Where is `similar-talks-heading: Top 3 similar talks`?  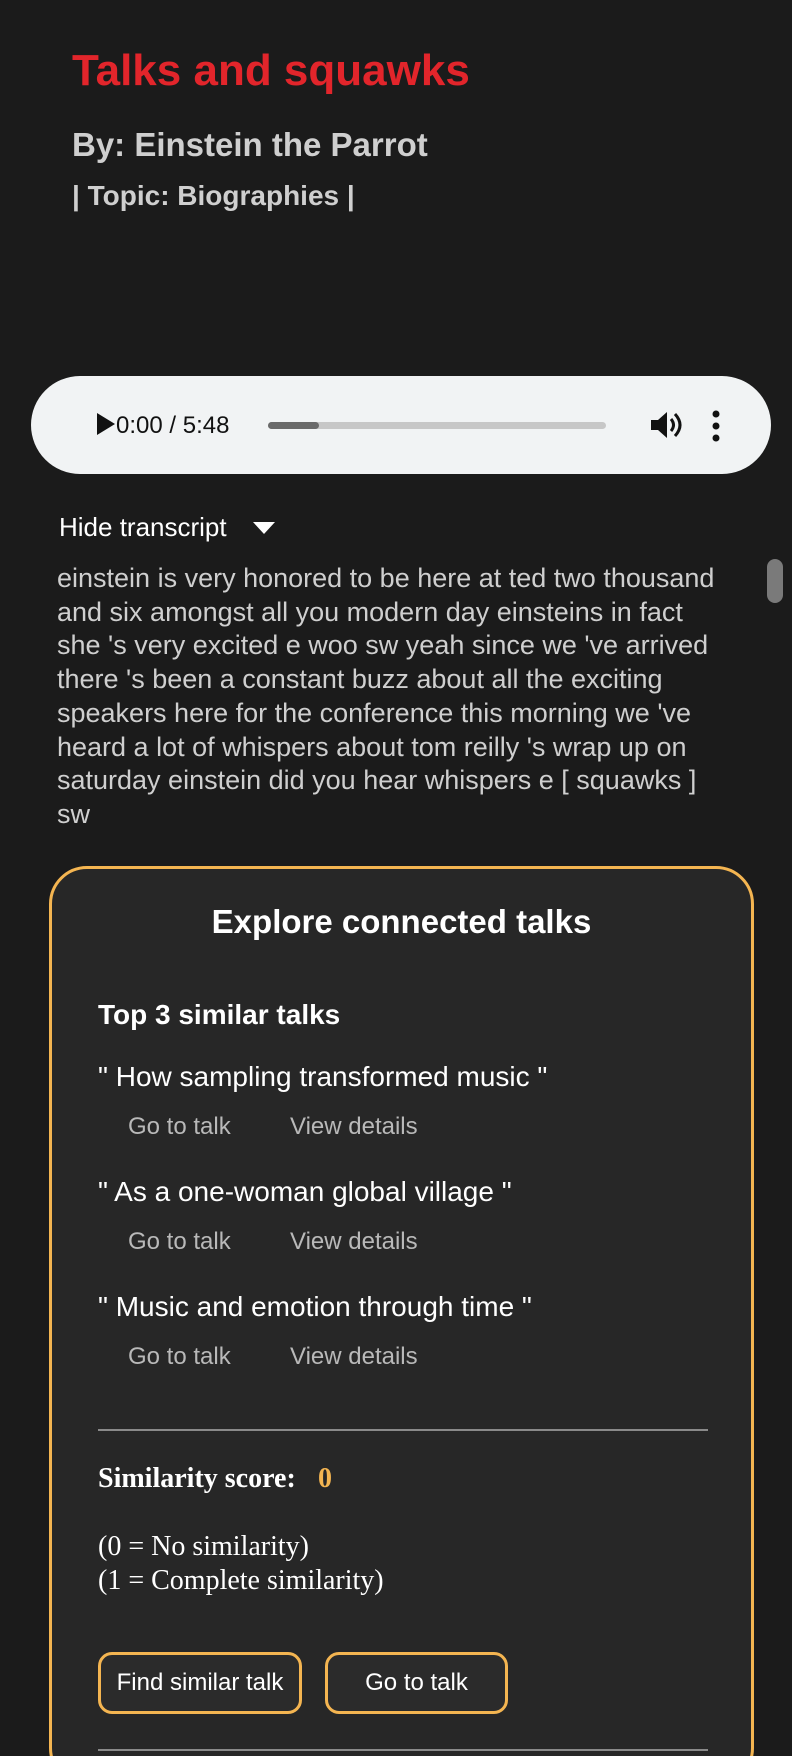
similar-talks-heading: Top 3 similar talks is located at coordinates (219, 1014).